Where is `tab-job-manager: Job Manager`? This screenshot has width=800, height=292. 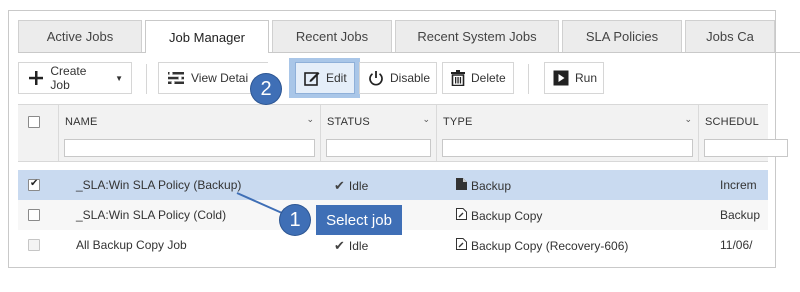
tab-job-manager: Job Manager is located at coordinates (207, 36).